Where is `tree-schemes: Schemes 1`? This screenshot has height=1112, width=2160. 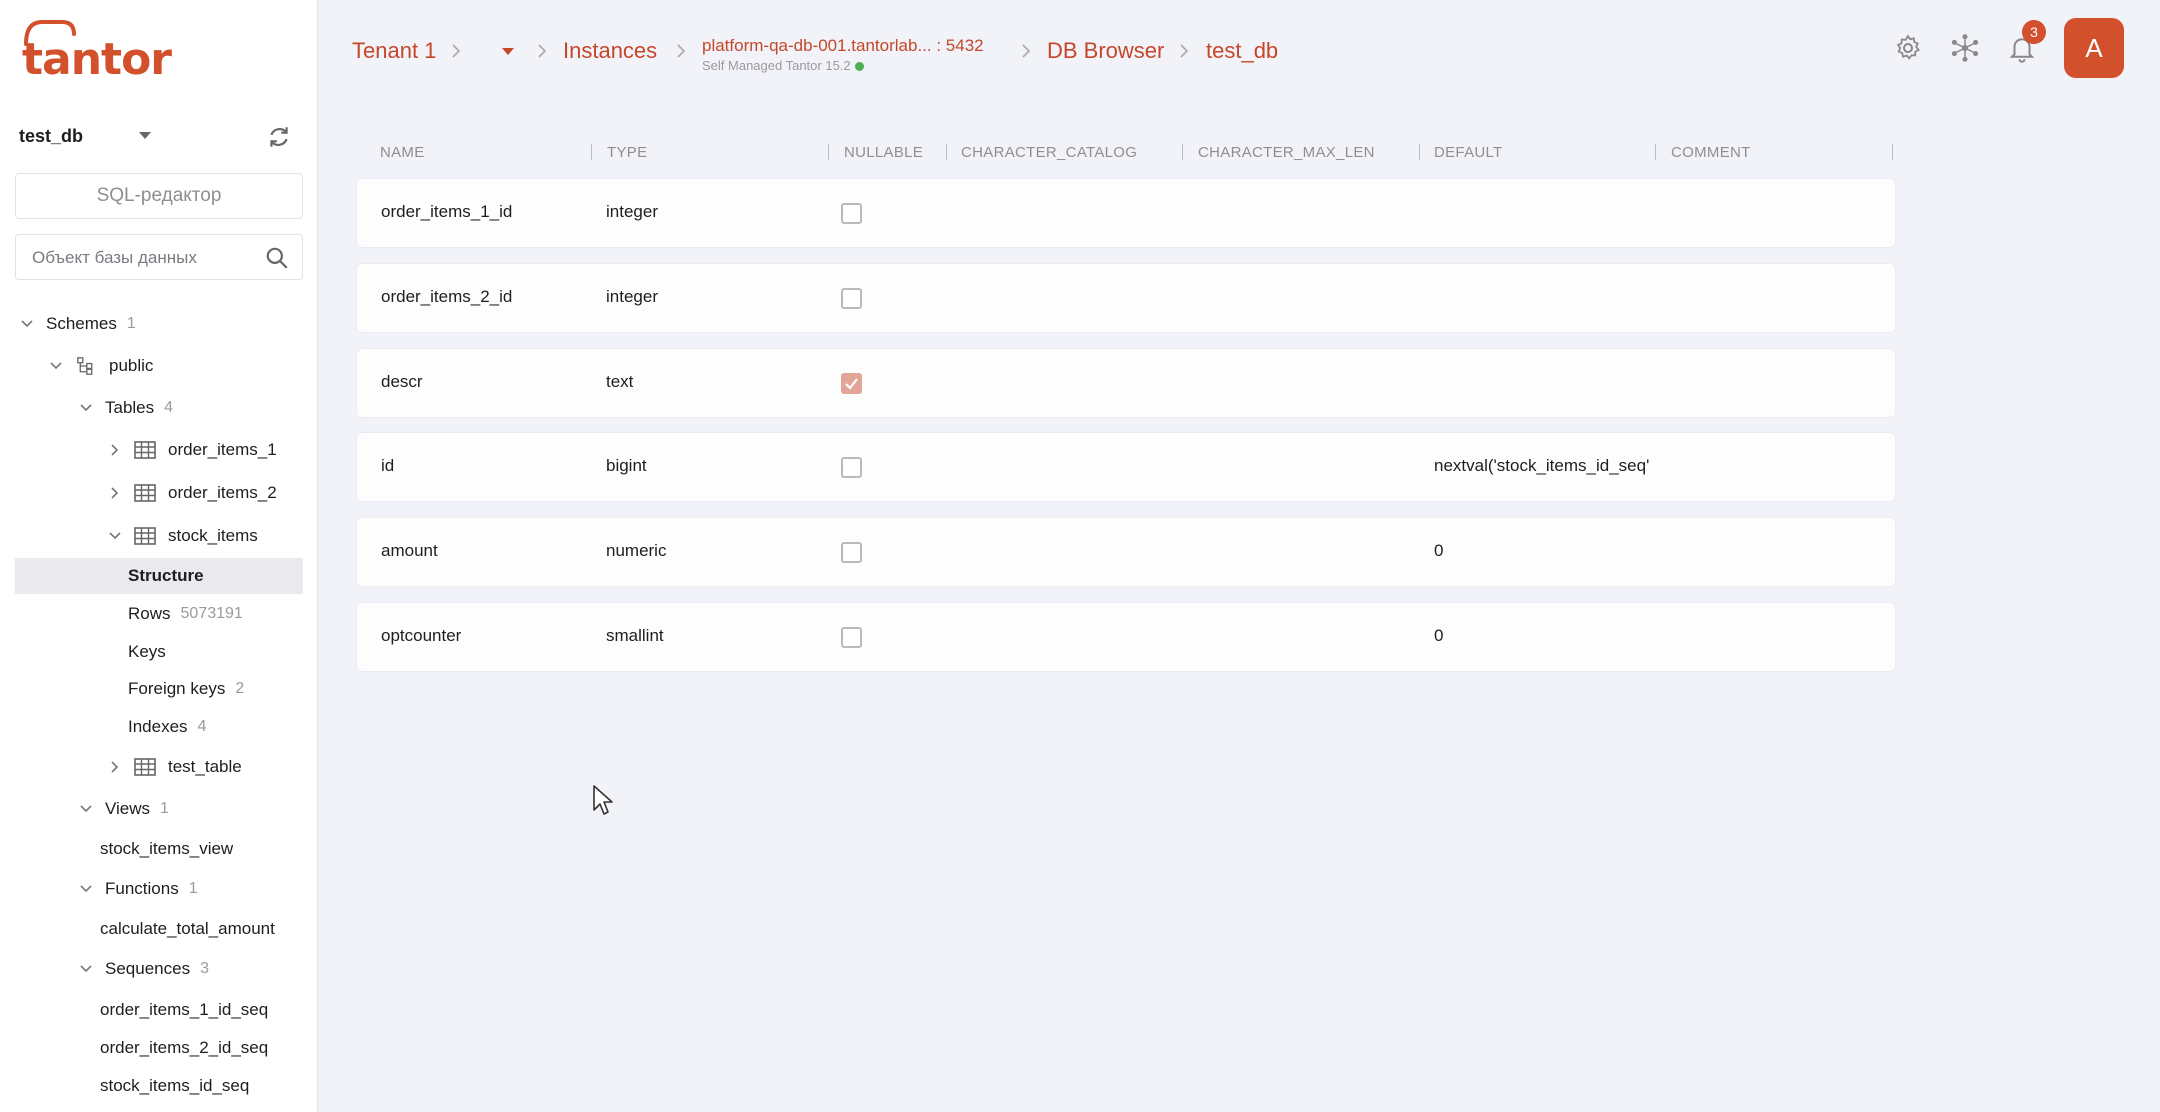
tree-schemes: Schemes 1 is located at coordinates (78, 324).